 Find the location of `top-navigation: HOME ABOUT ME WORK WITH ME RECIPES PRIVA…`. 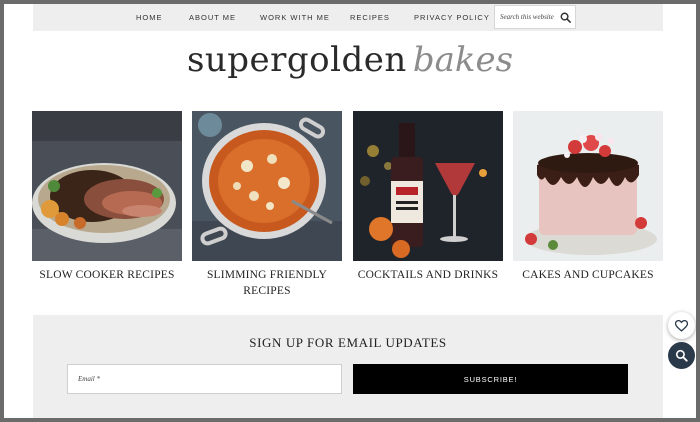

top-navigation: HOME ABOUT ME WORK WITH ME RECIPES PRIVA… is located at coordinates (348, 17).